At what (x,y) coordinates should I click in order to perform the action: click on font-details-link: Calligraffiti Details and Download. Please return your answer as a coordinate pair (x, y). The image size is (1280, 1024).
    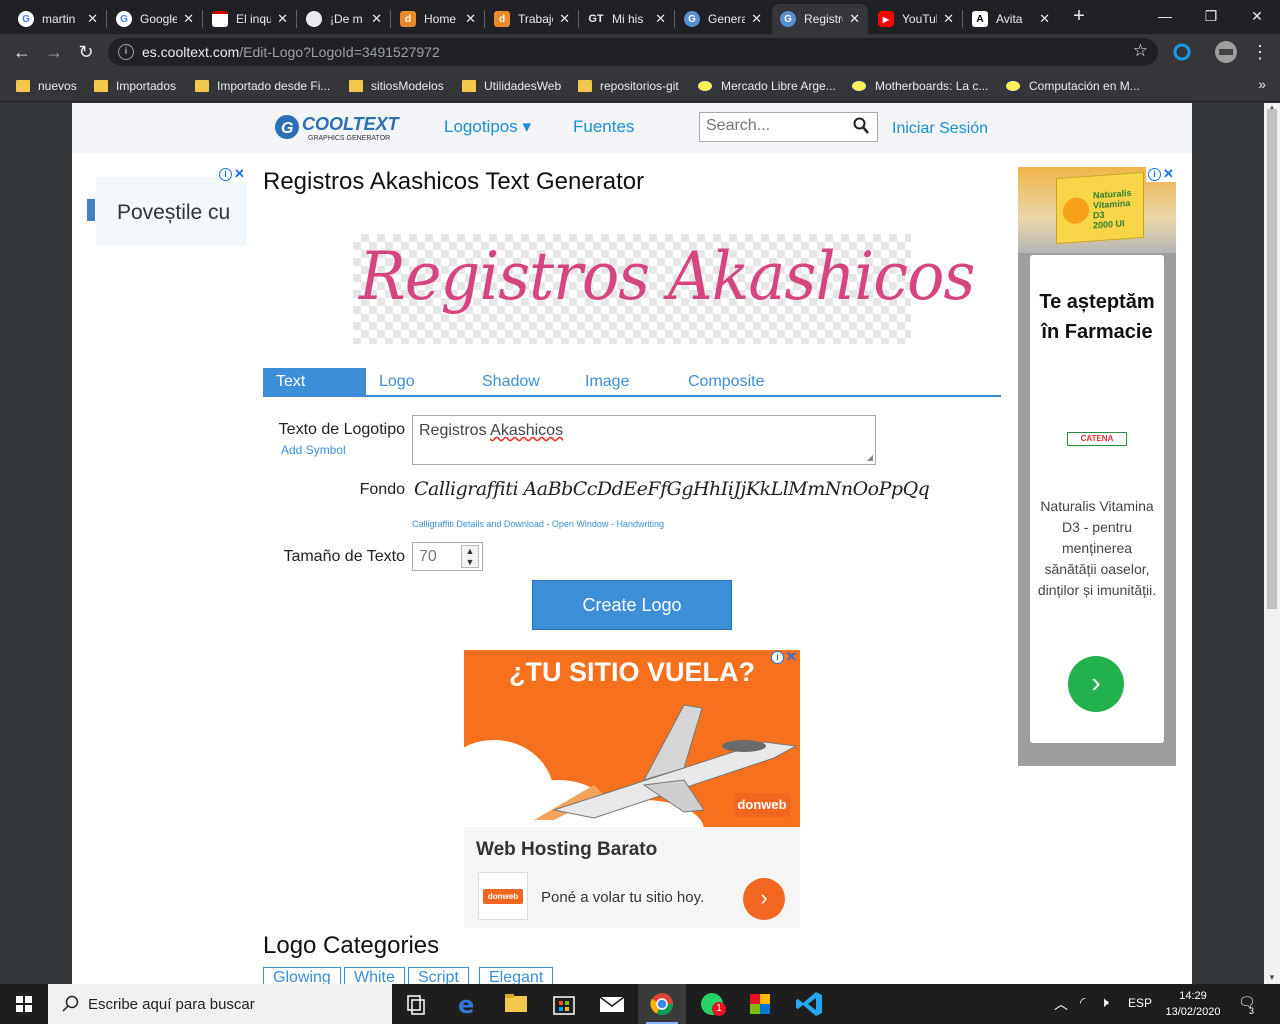
    Looking at the image, I should click on (478, 524).